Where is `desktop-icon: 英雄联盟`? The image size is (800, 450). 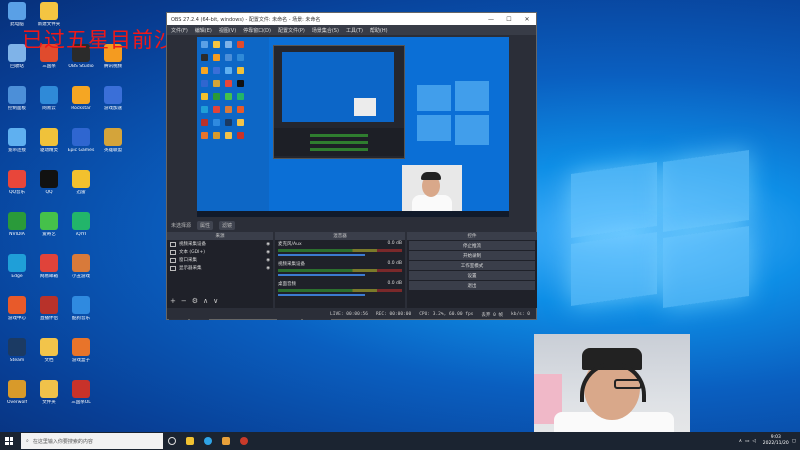 desktop-icon: 英雄联盟 is located at coordinates (113, 146).